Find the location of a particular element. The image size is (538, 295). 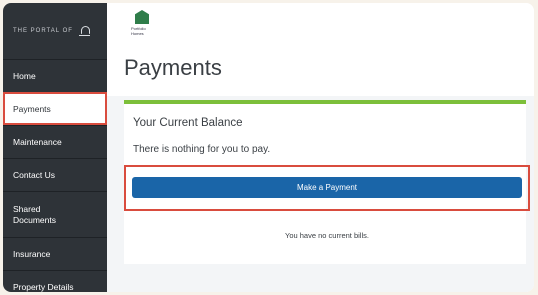

house-logo-icon is located at coordinates (142, 17).